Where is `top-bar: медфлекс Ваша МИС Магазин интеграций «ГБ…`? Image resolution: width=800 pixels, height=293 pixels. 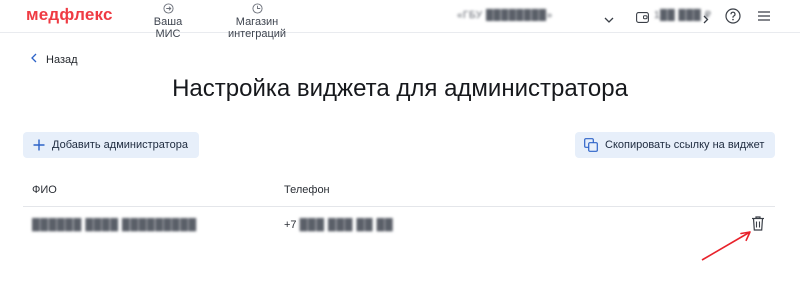
top-bar: медфлекс Ваша МИС Магазин интеграций «ГБ… is located at coordinates (400, 20).